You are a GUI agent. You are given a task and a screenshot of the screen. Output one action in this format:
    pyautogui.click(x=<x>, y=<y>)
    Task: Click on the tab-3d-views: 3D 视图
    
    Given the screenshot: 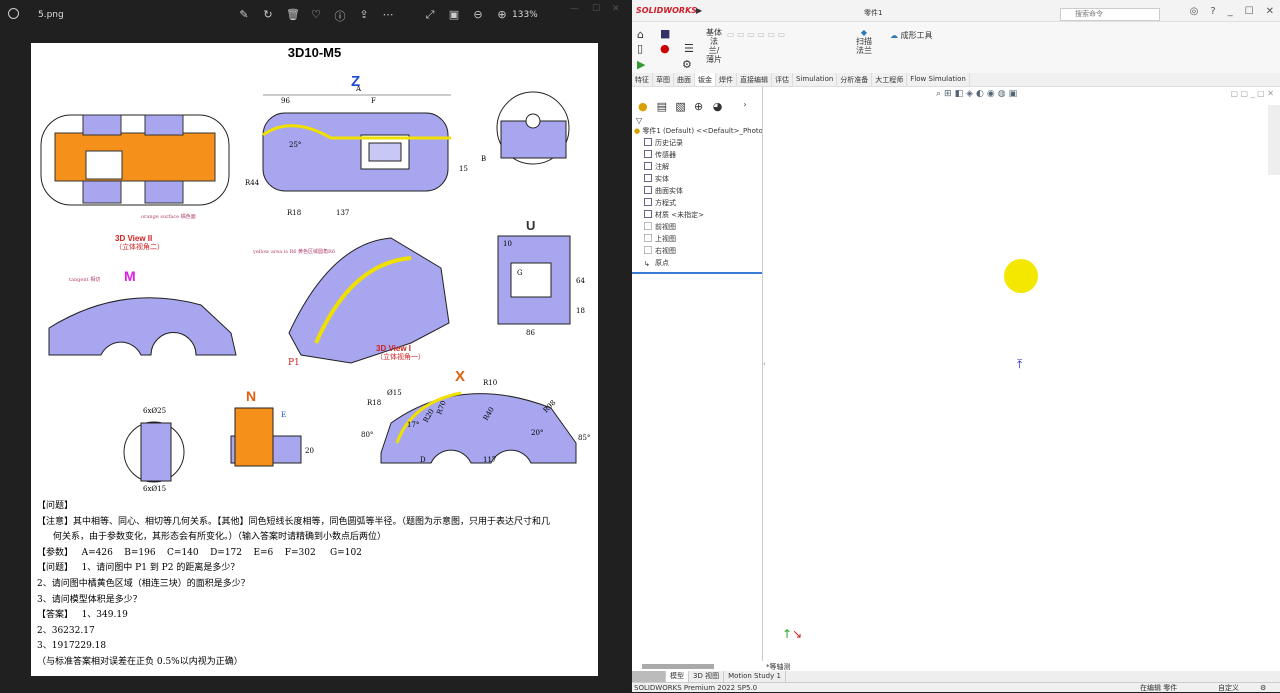 What is the action you would take?
    pyautogui.click(x=707, y=676)
    